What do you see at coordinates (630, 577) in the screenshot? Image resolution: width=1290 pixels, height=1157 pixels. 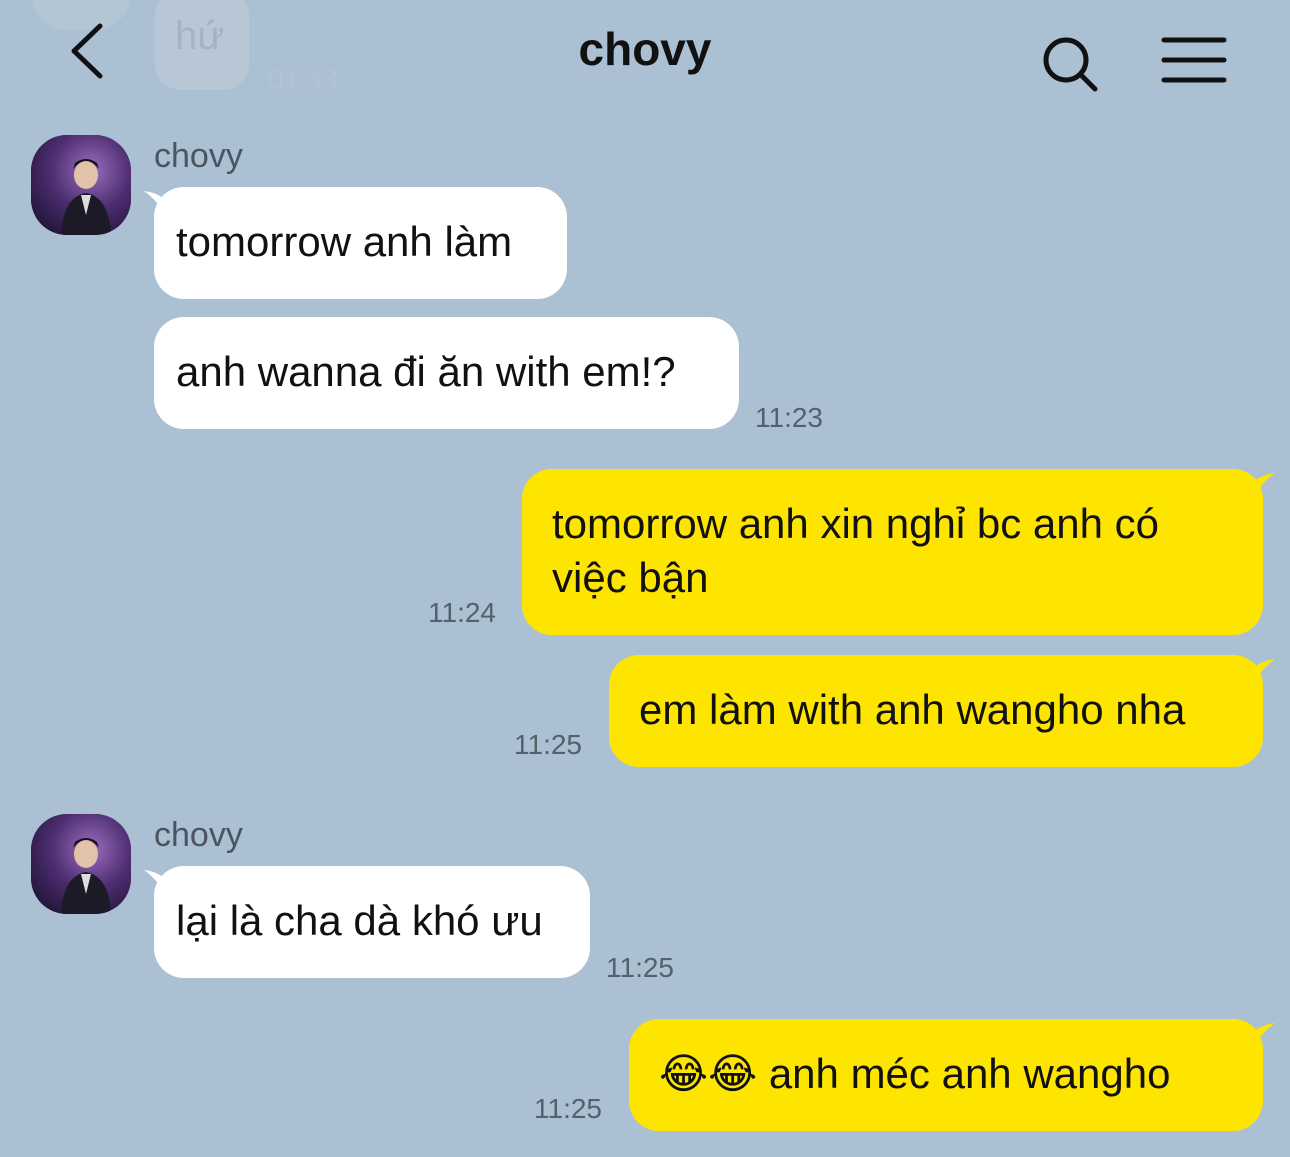 I see `message-text-line: việc bận` at bounding box center [630, 577].